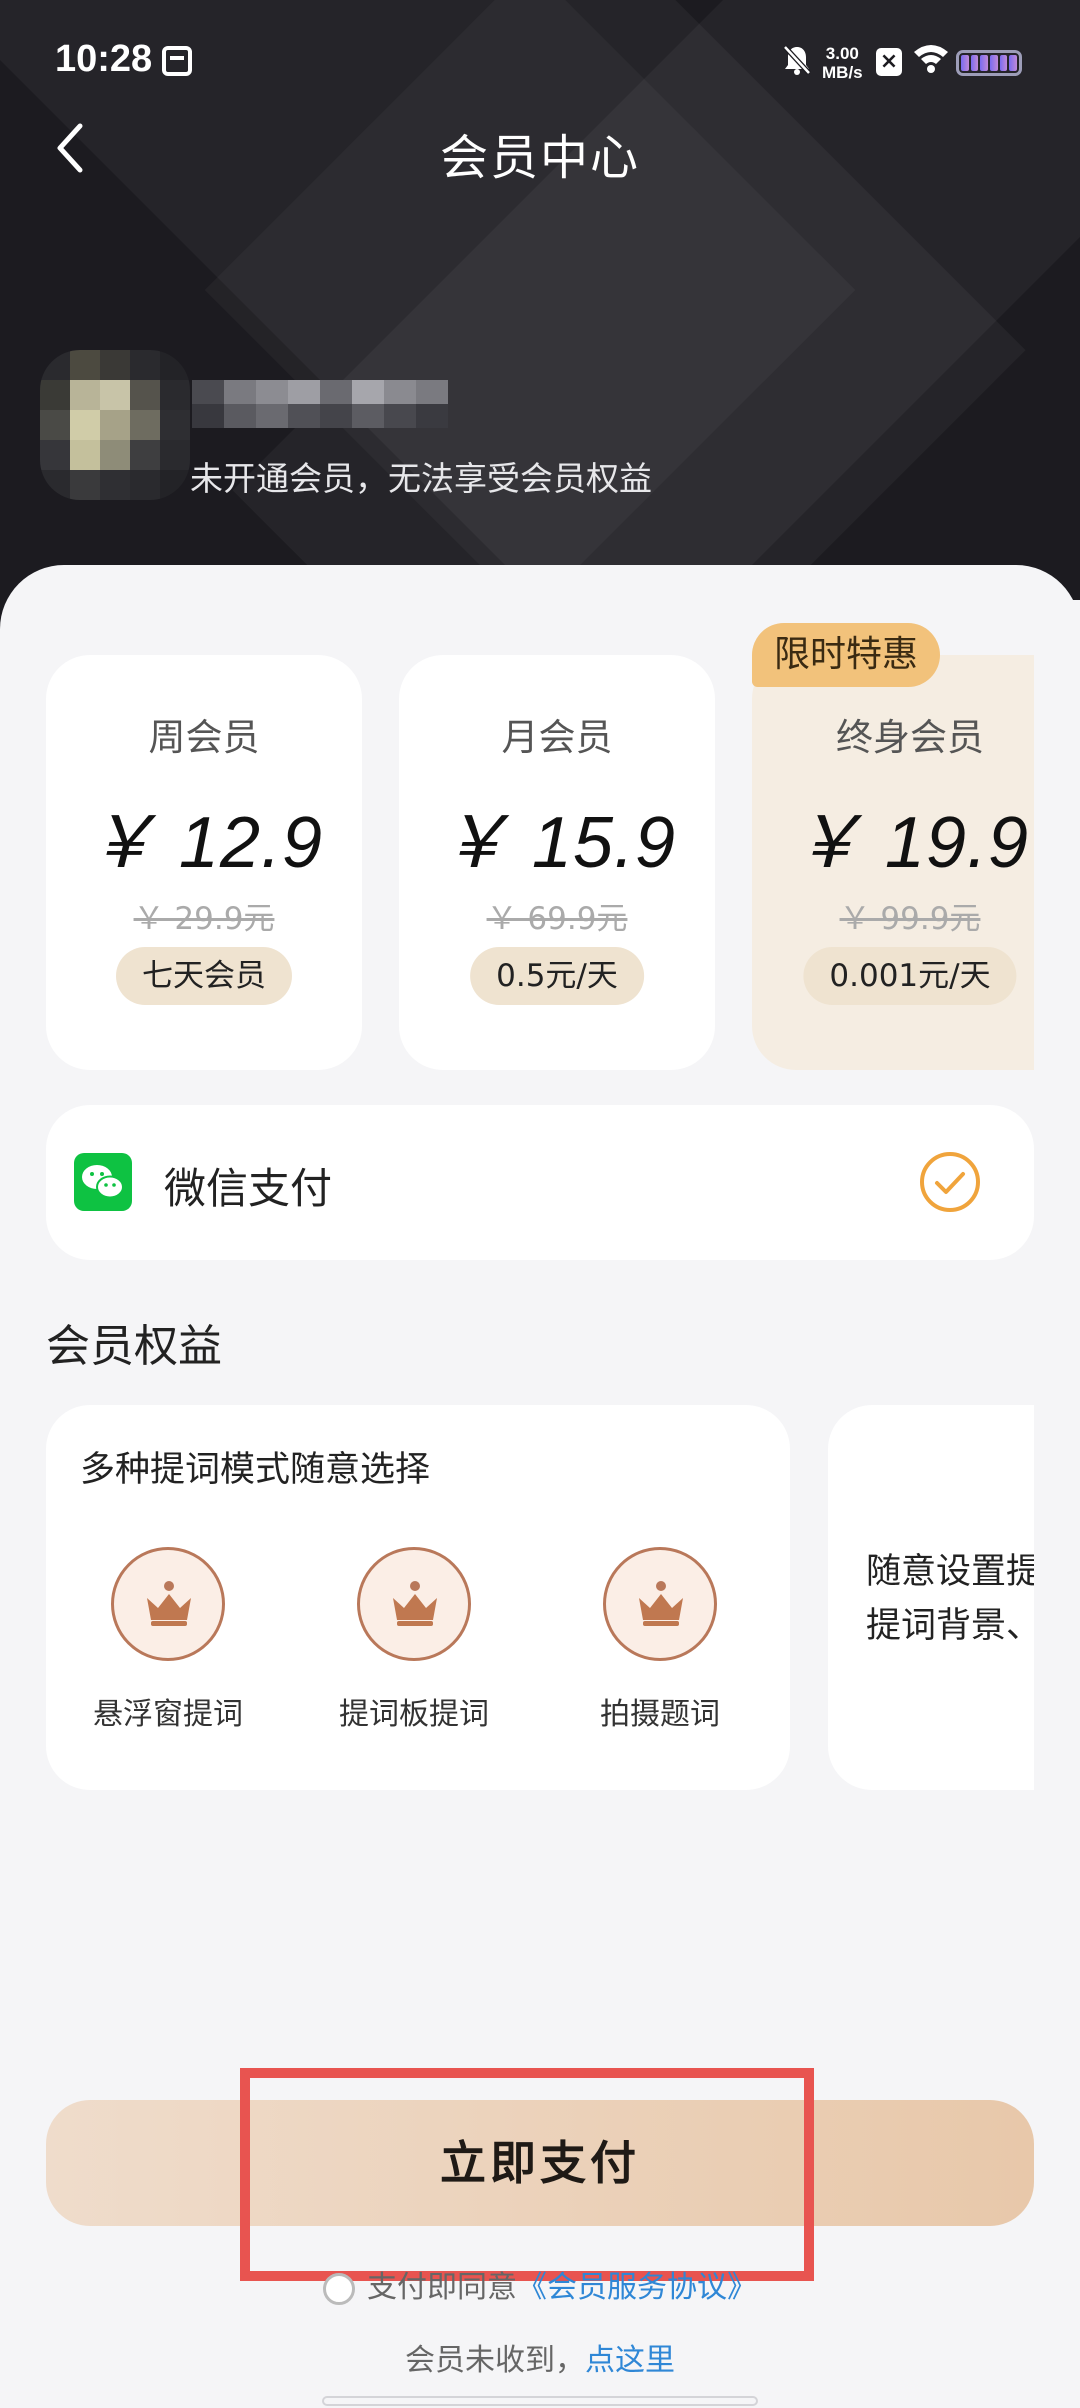  What do you see at coordinates (414, 1714) in the screenshot?
I see `feature-label: 提词板提词` at bounding box center [414, 1714].